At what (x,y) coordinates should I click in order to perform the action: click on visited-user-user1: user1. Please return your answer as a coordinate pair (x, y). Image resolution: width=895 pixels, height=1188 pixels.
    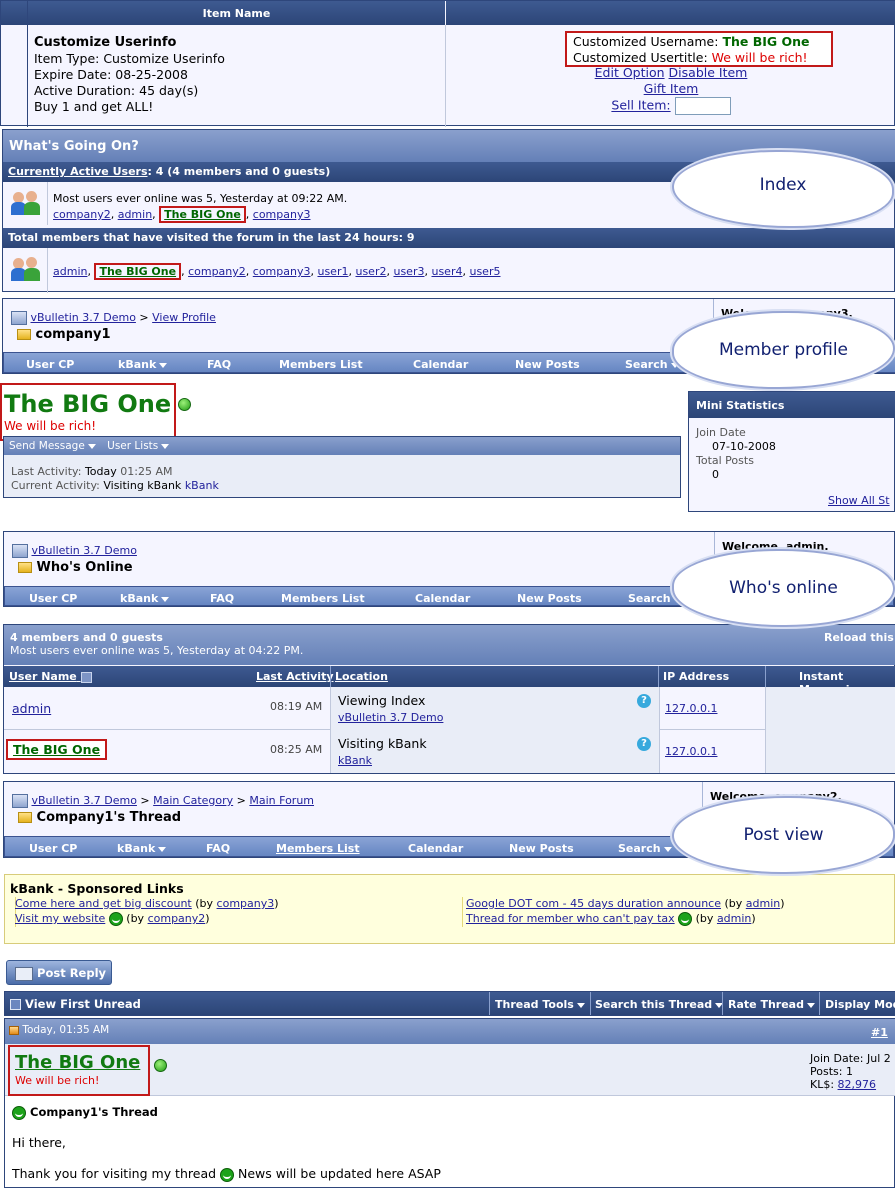
    Looking at the image, I should click on (332, 271).